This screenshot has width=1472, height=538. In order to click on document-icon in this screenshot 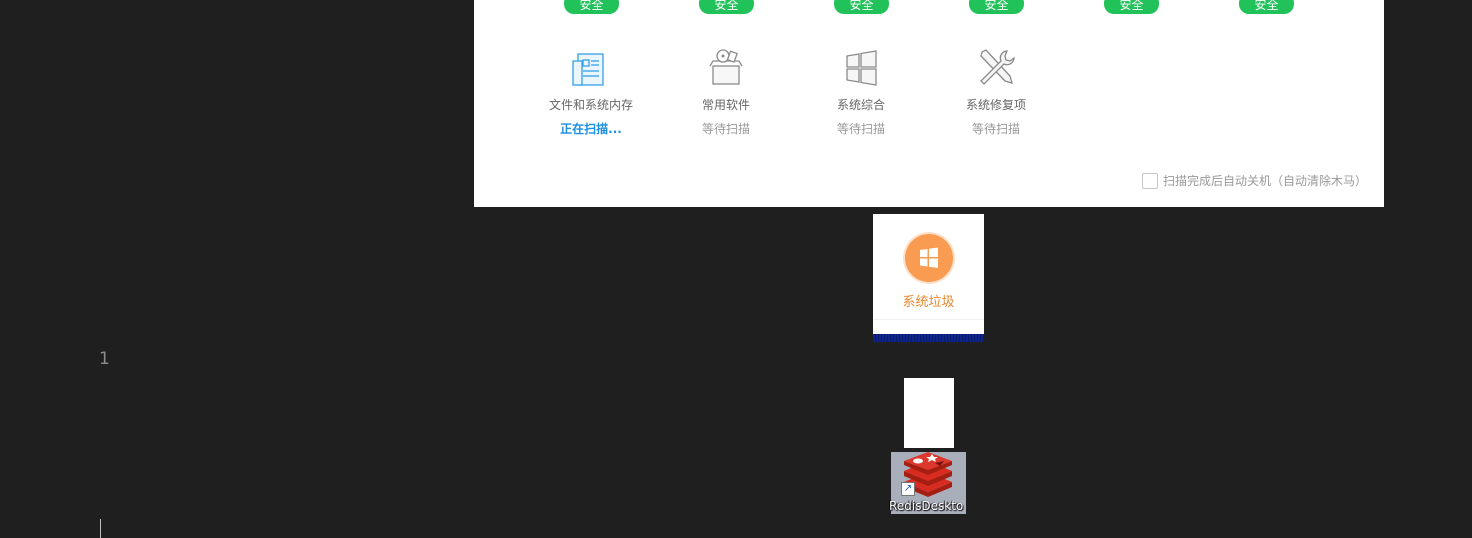, I will do `click(588, 69)`.